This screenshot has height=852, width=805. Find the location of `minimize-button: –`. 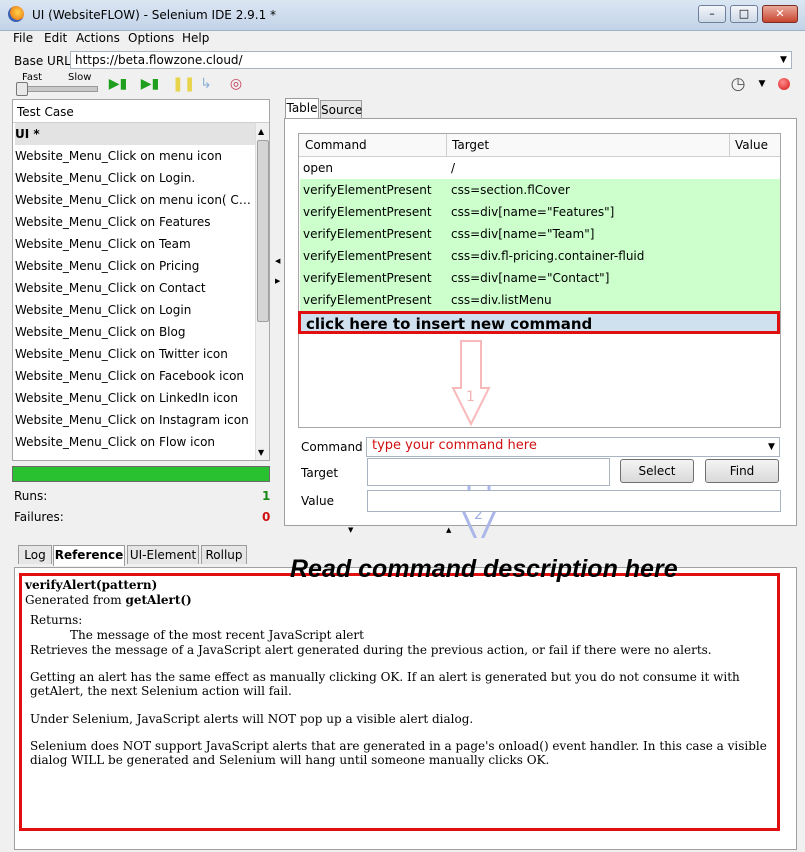

minimize-button: – is located at coordinates (712, 14).